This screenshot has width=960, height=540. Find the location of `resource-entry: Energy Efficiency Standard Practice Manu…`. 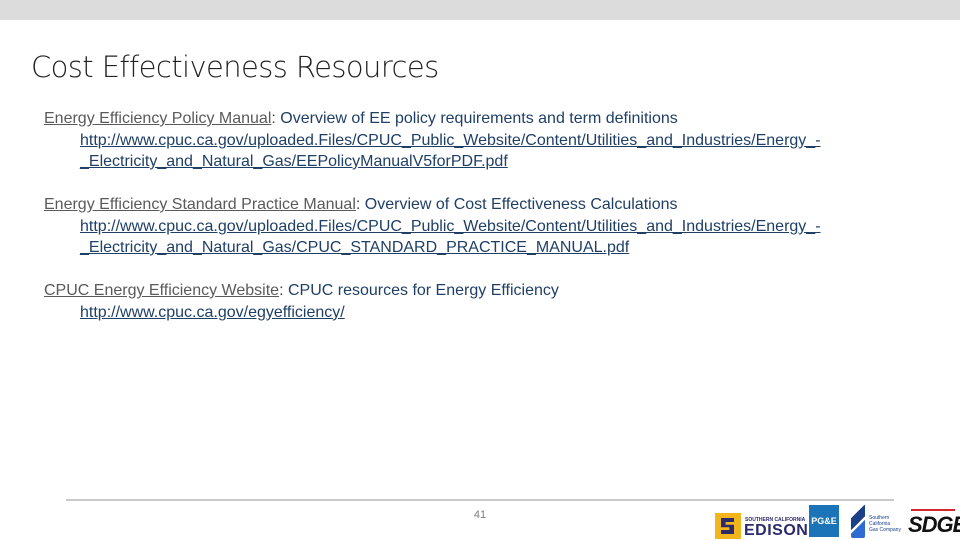

resource-entry: Energy Efficiency Standard Practice Manu… is located at coordinates (484, 226).